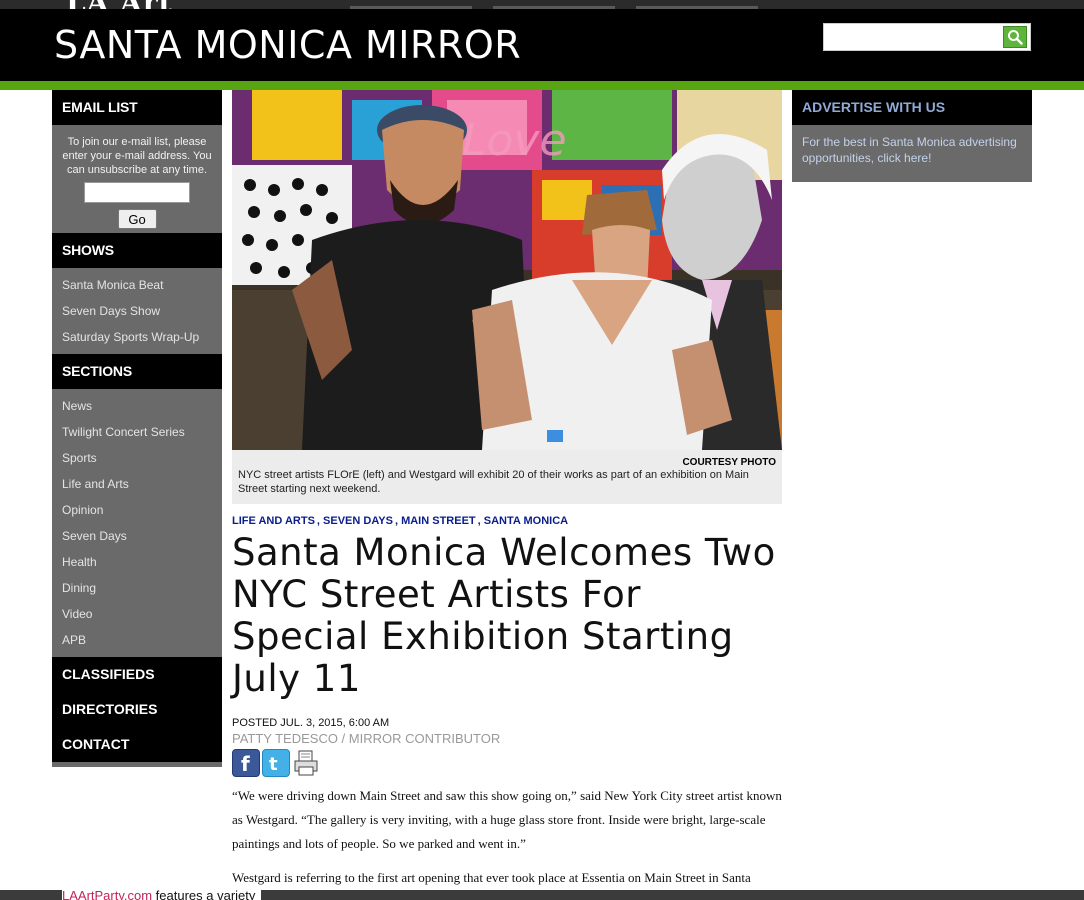 Image resolution: width=1084 pixels, height=900 pixels. Describe the element at coordinates (137, 764) in the screenshot. I see `sidebar-bottom-strip` at that location.